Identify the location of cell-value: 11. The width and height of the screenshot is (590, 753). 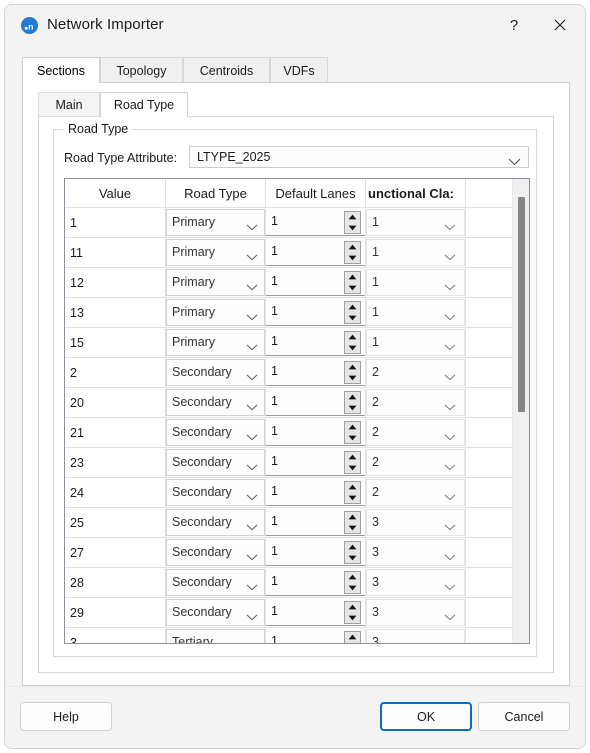
(115, 252).